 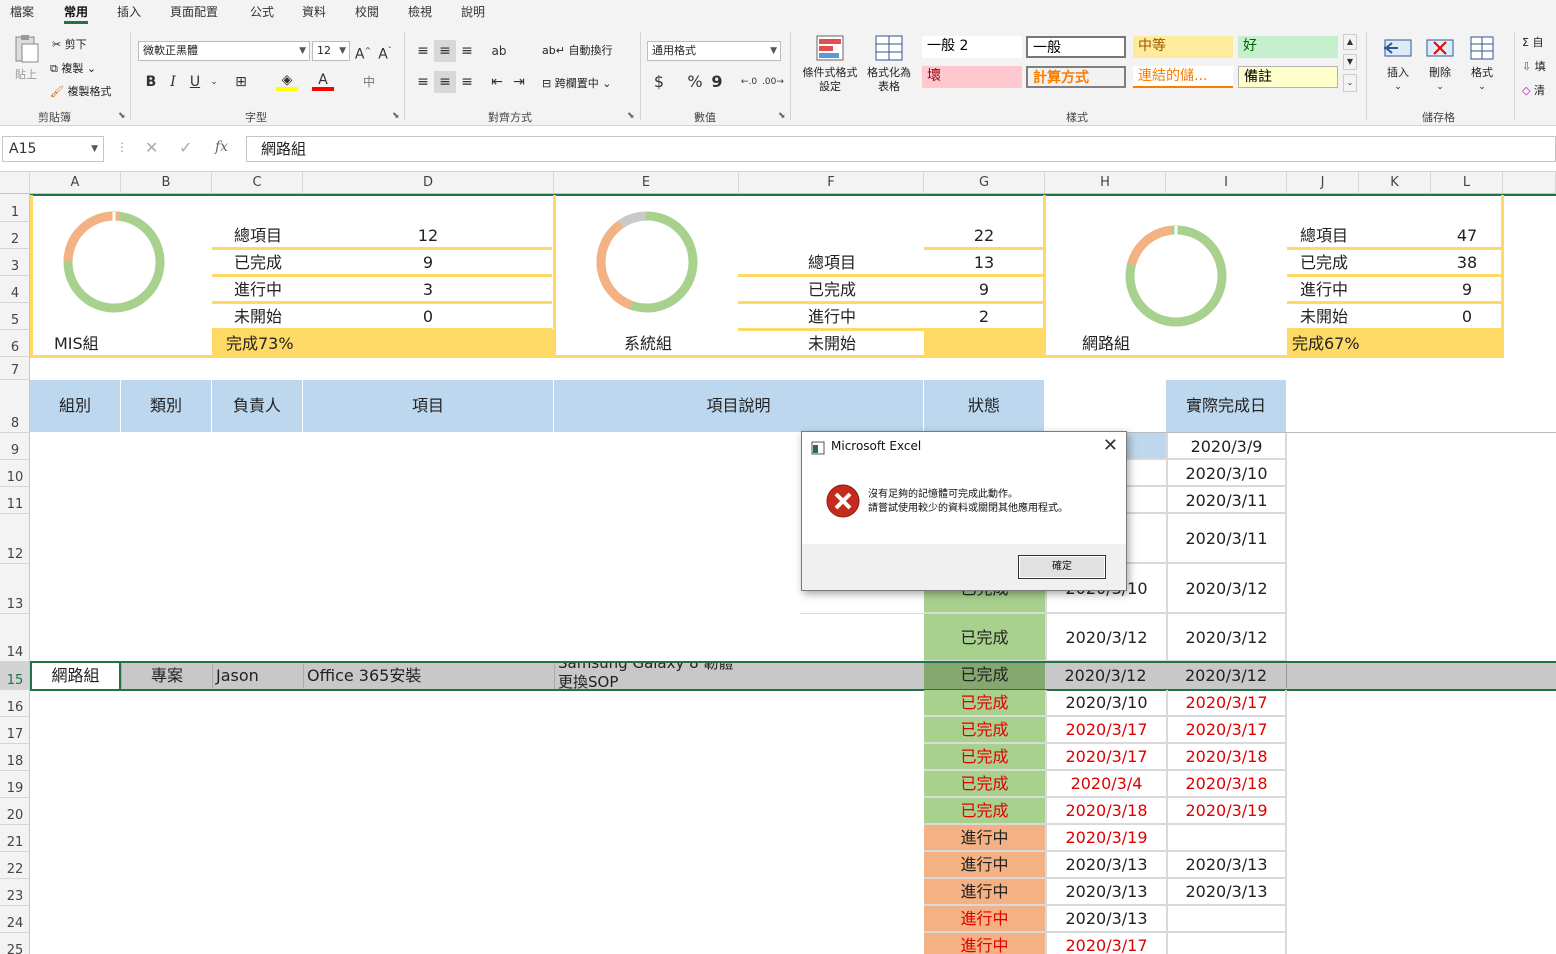 What do you see at coordinates (166, 183) in the screenshot?
I see `column-header: B` at bounding box center [166, 183].